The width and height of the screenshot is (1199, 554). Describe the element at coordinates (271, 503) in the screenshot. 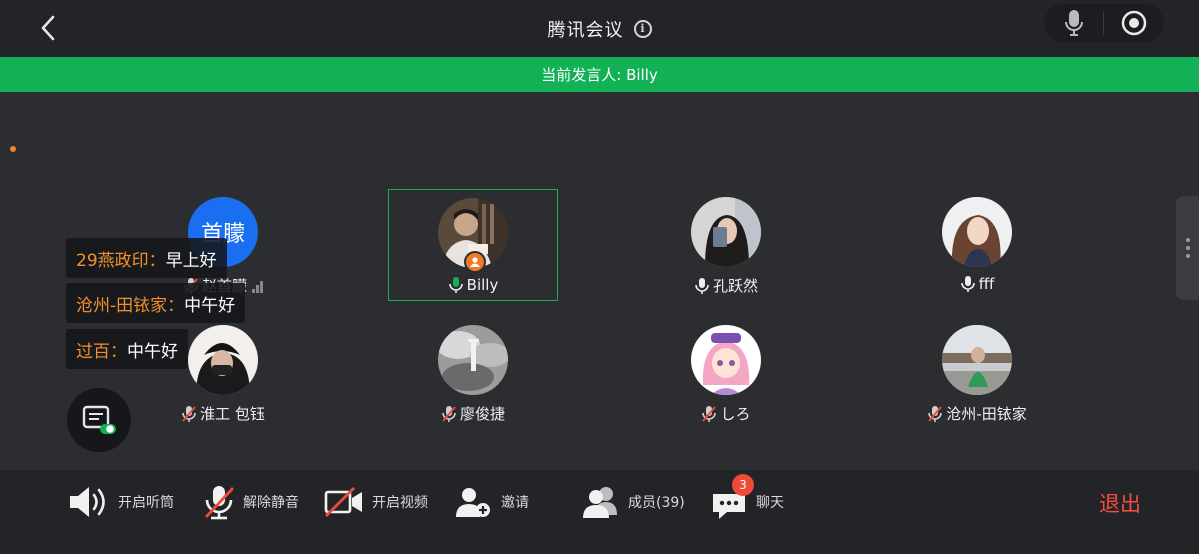

I see `unmute-label: 解除静音` at that location.